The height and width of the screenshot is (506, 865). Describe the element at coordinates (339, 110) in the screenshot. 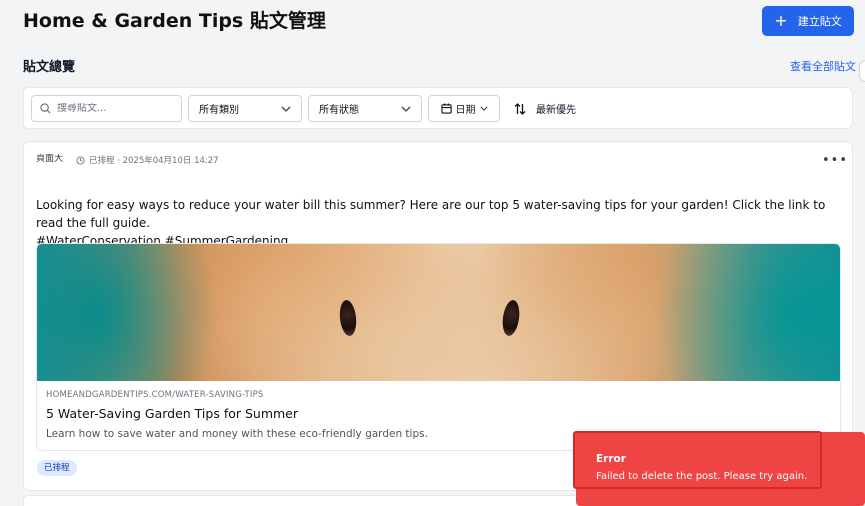

I see `status-filter-value: 所有狀態` at that location.